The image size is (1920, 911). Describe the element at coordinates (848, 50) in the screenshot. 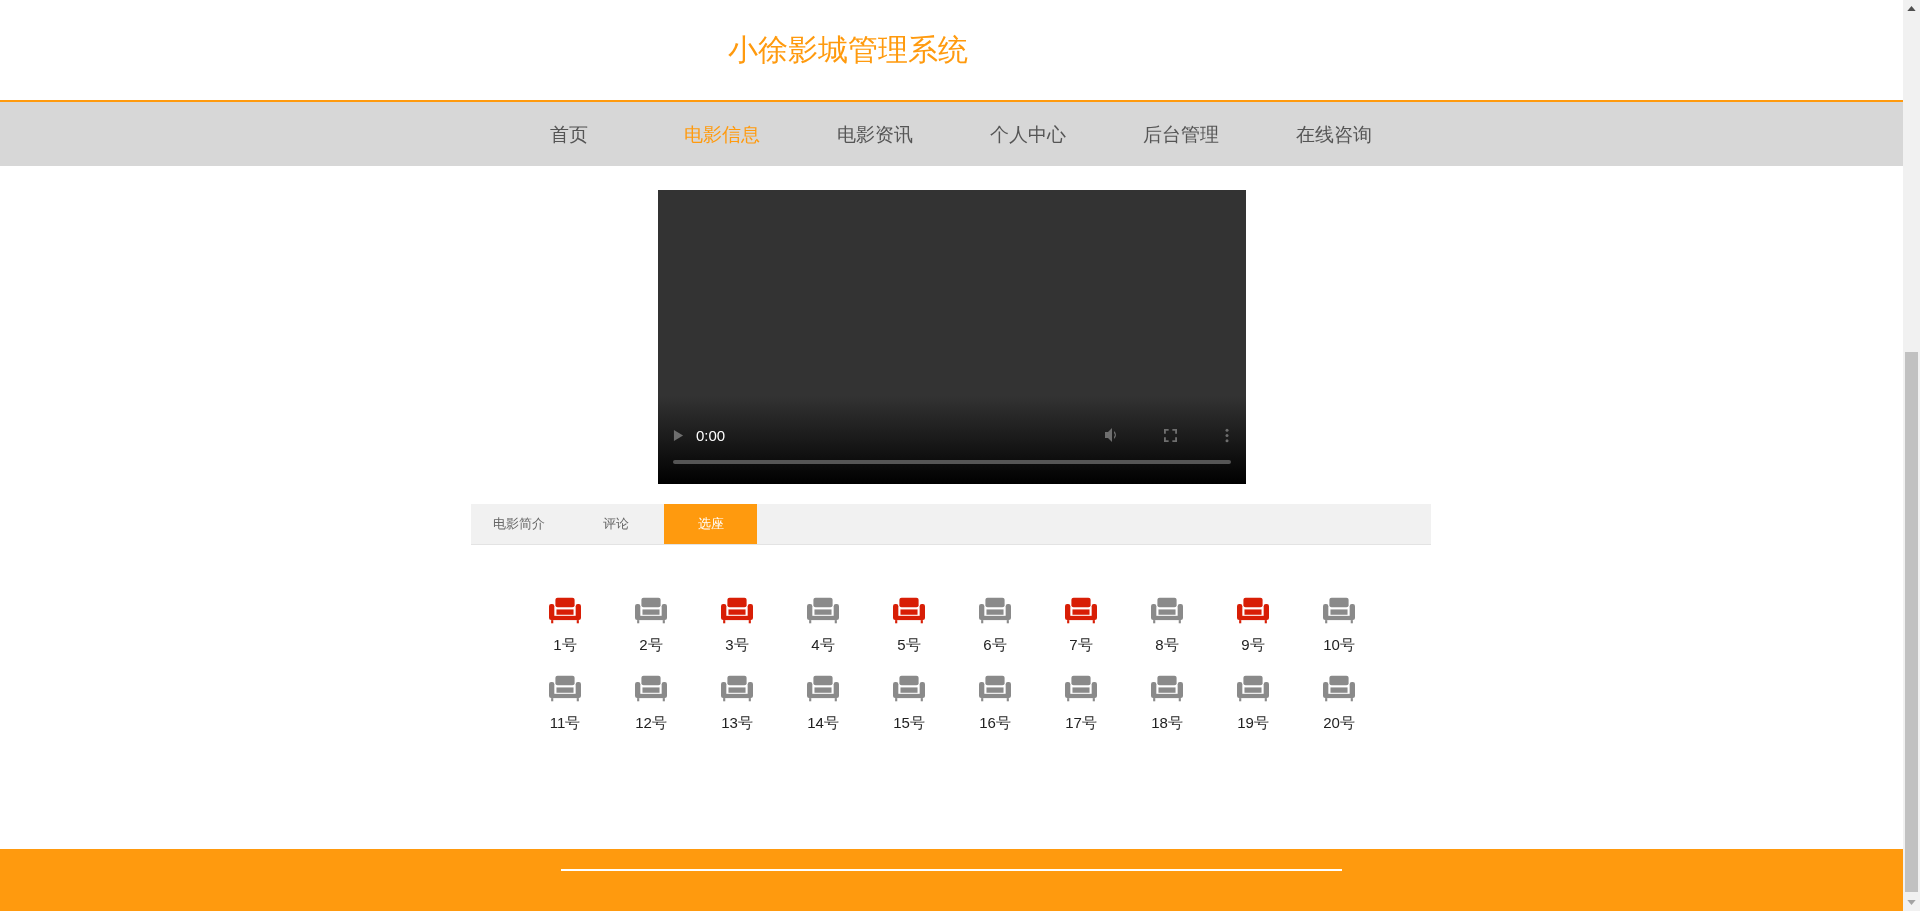

I see `site-title: 小徐影城管理系统` at that location.